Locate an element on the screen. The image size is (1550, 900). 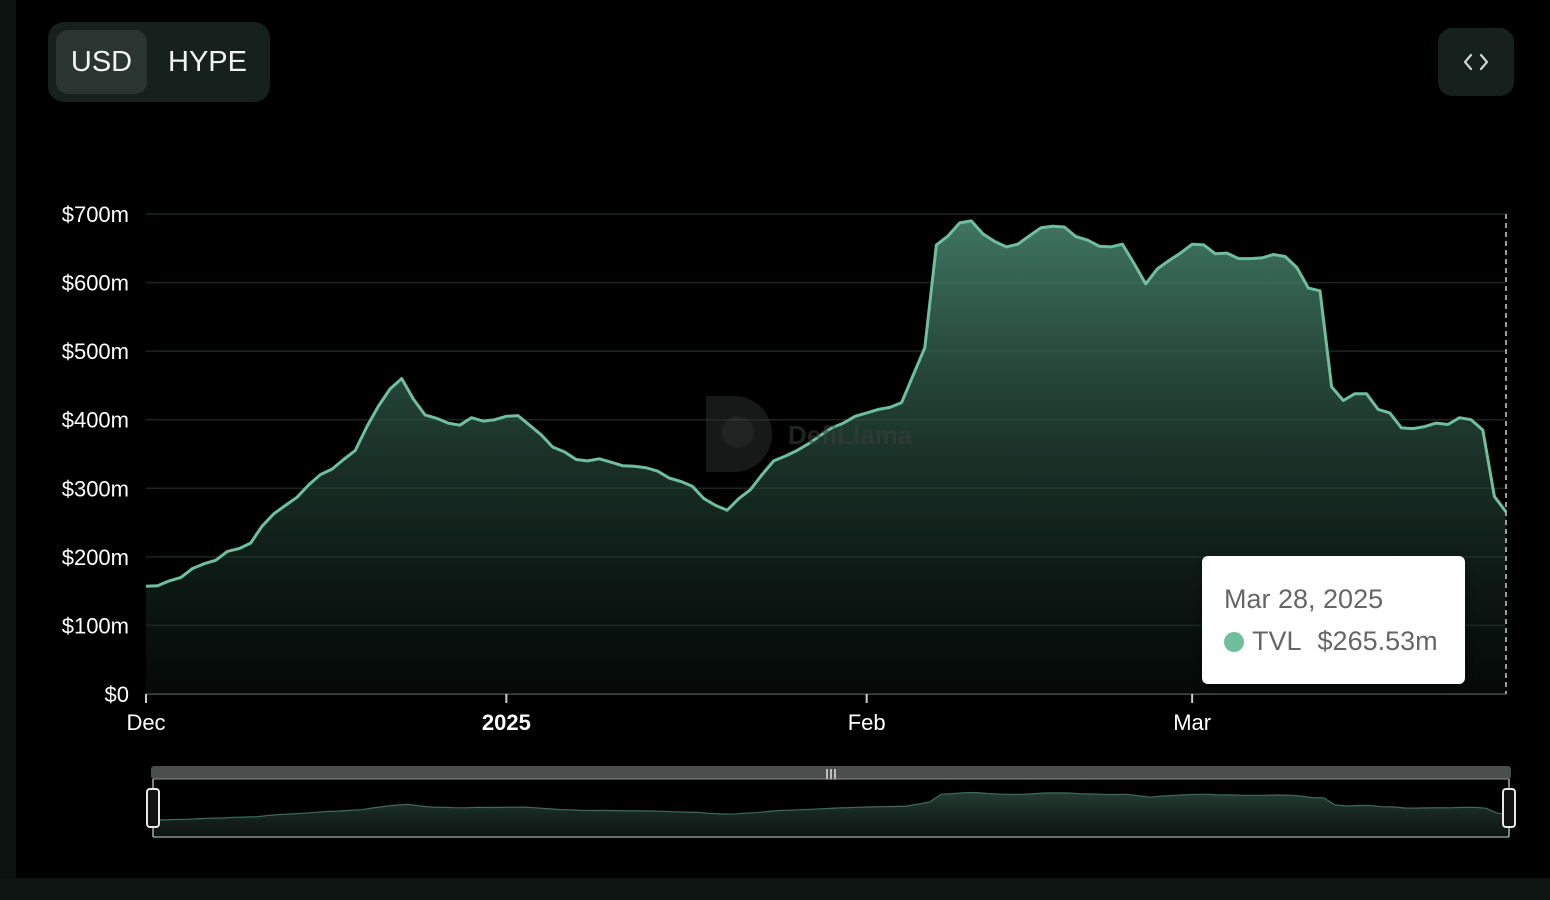
y-tick-label: $0 is located at coordinates (117, 694).